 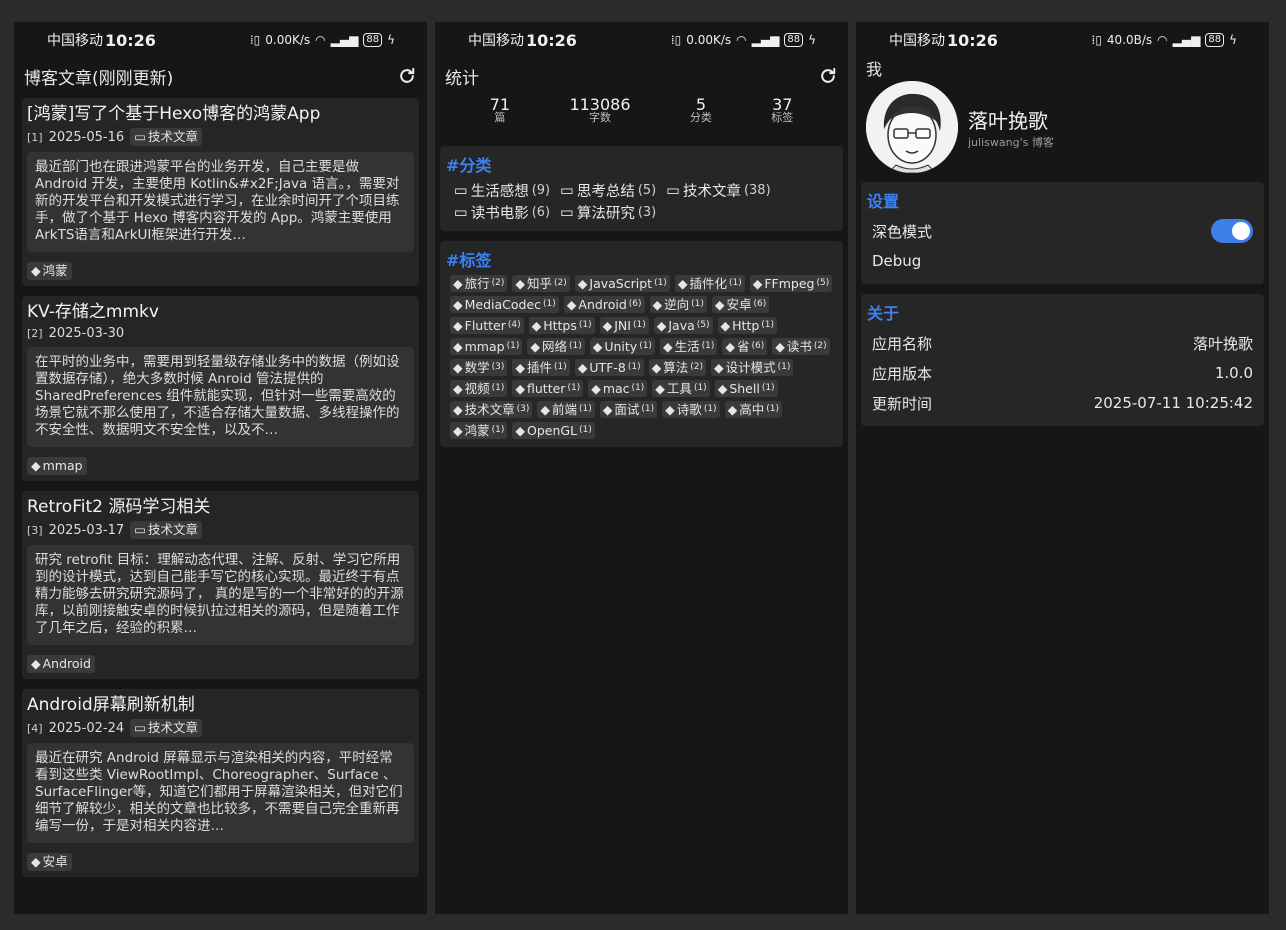 What do you see at coordinates (618, 388) in the screenshot?
I see `tag-item: ◆ mac (1)` at bounding box center [618, 388].